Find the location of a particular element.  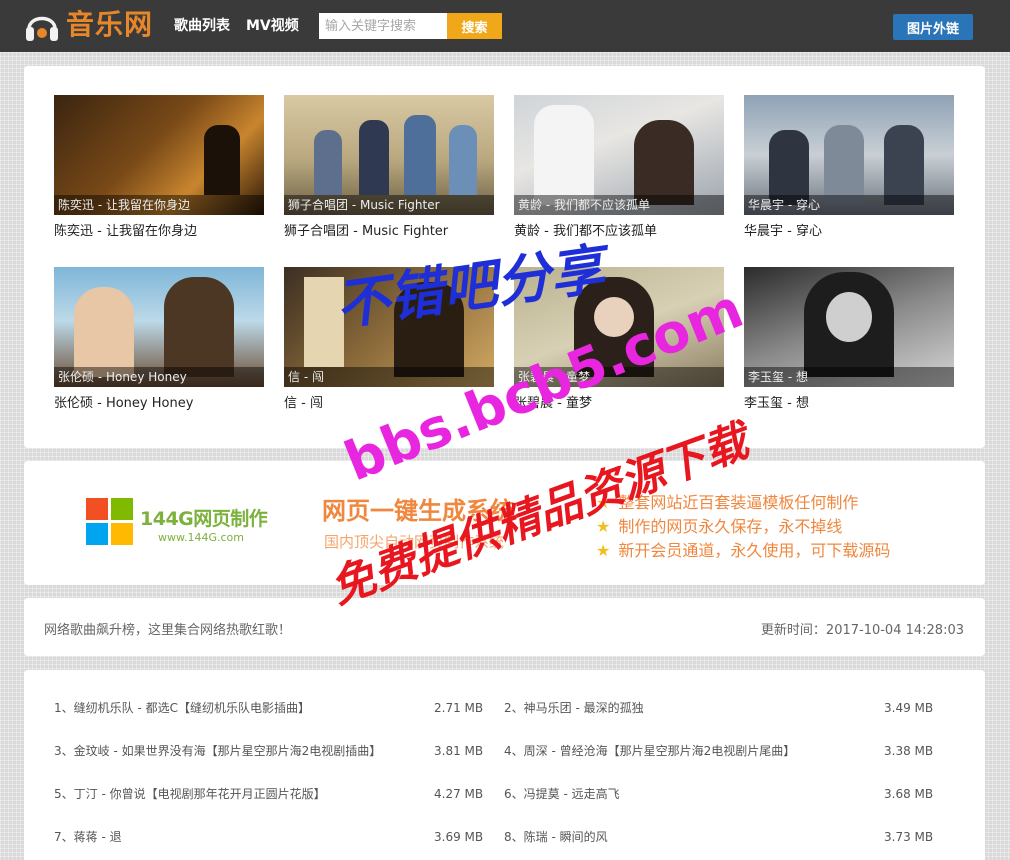

windows-logo-icon is located at coordinates (110, 522).